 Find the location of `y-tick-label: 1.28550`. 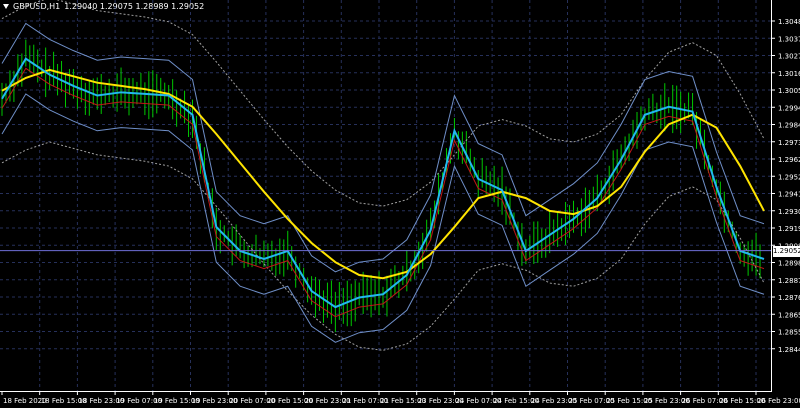

y-tick-label: 1.28550 is located at coordinates (789, 333).